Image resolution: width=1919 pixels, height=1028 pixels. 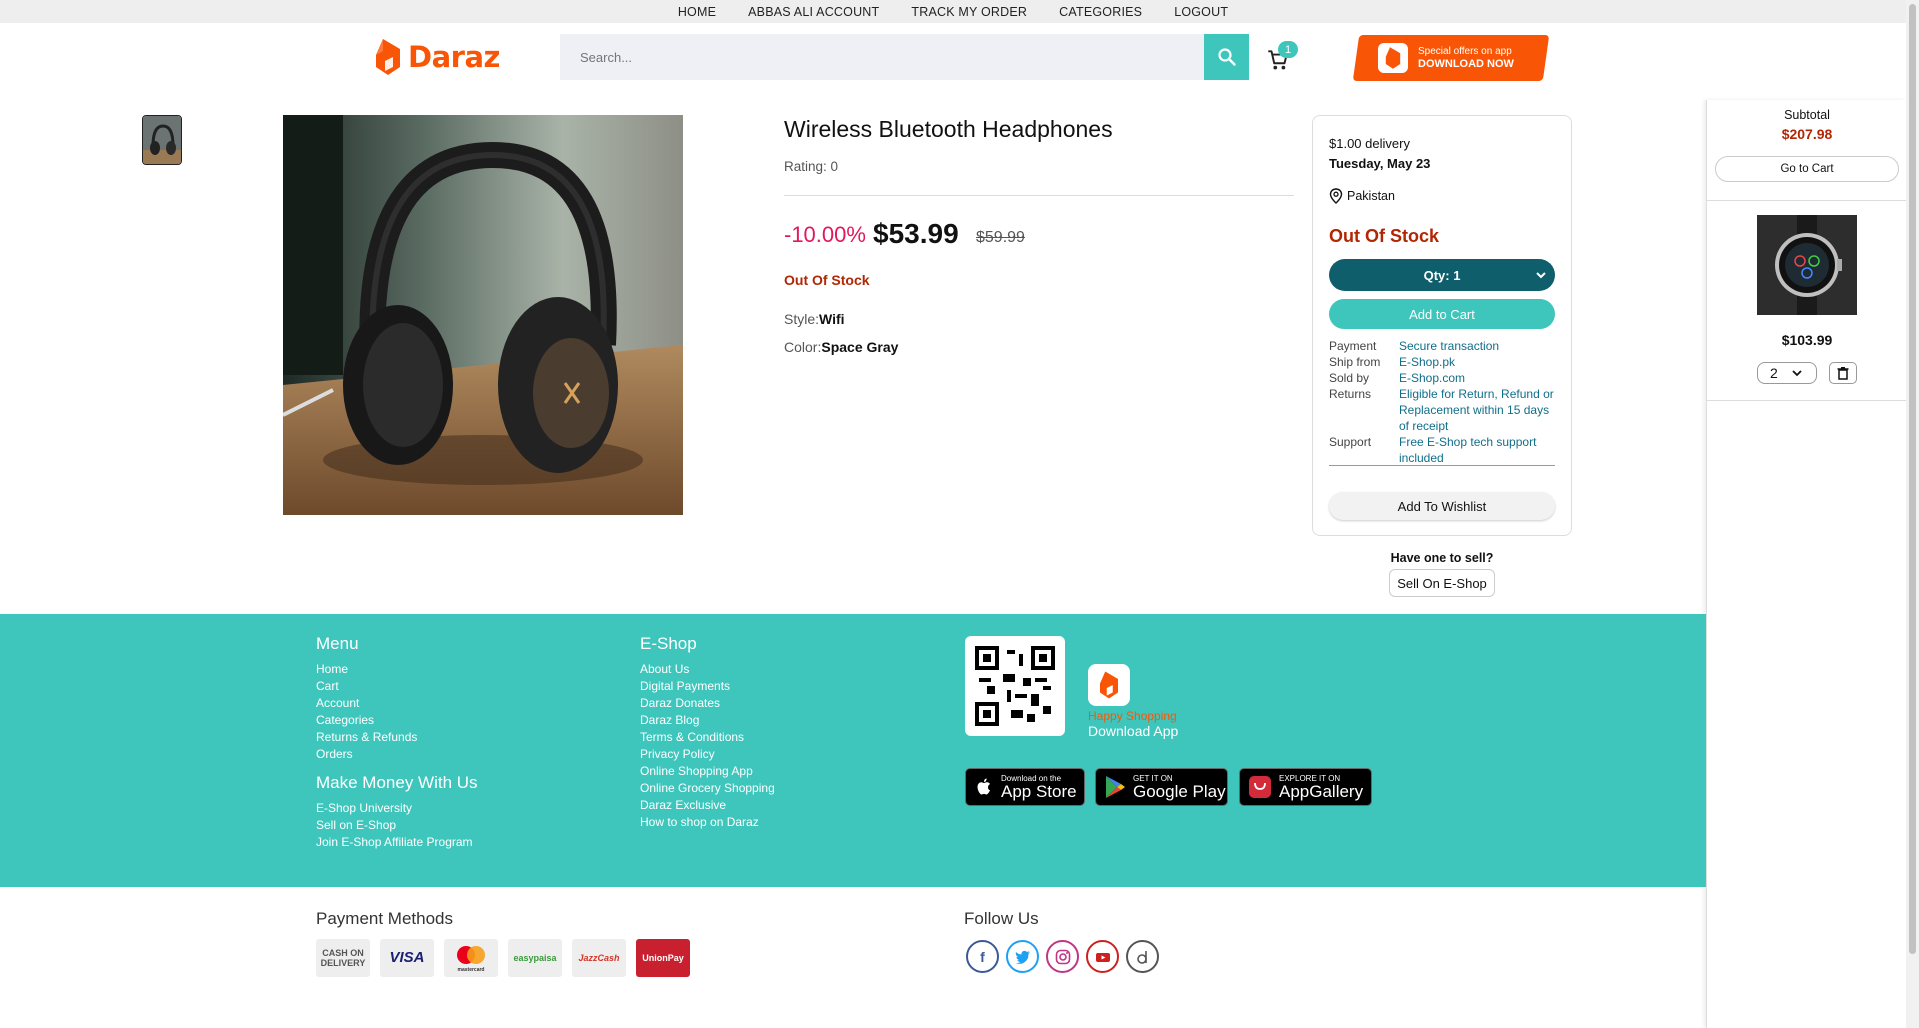 I want to click on footer-link: Orders, so click(x=397, y=754).